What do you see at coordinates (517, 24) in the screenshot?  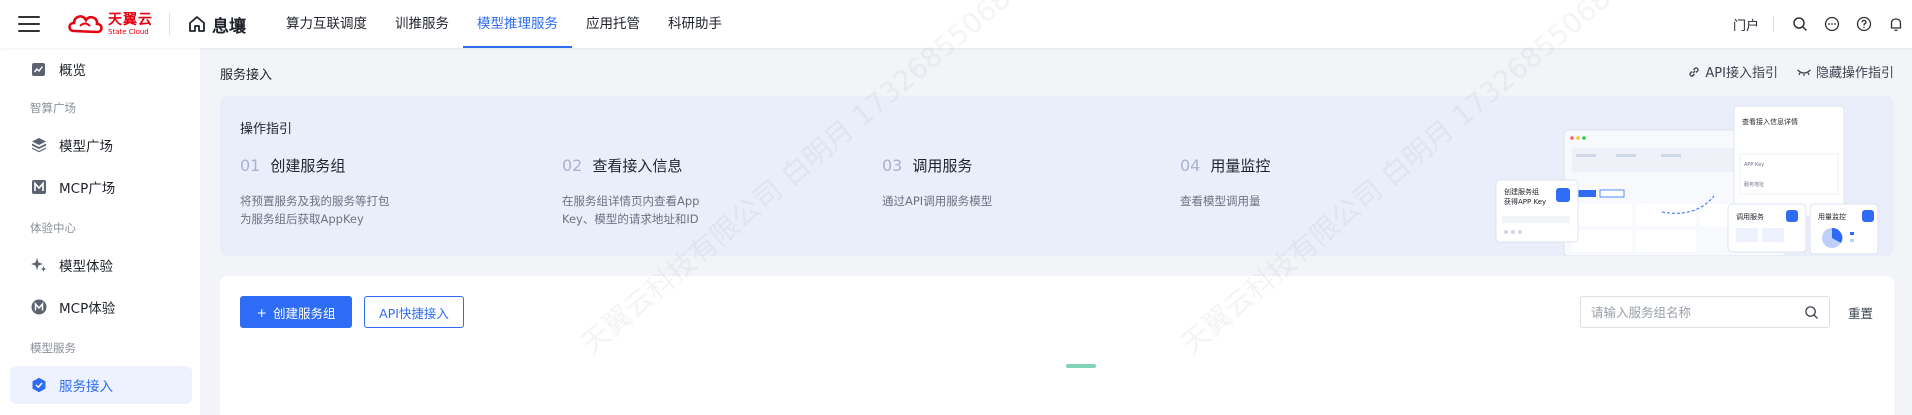 I see `nav-model-inference-service: 模型推理服务` at bounding box center [517, 24].